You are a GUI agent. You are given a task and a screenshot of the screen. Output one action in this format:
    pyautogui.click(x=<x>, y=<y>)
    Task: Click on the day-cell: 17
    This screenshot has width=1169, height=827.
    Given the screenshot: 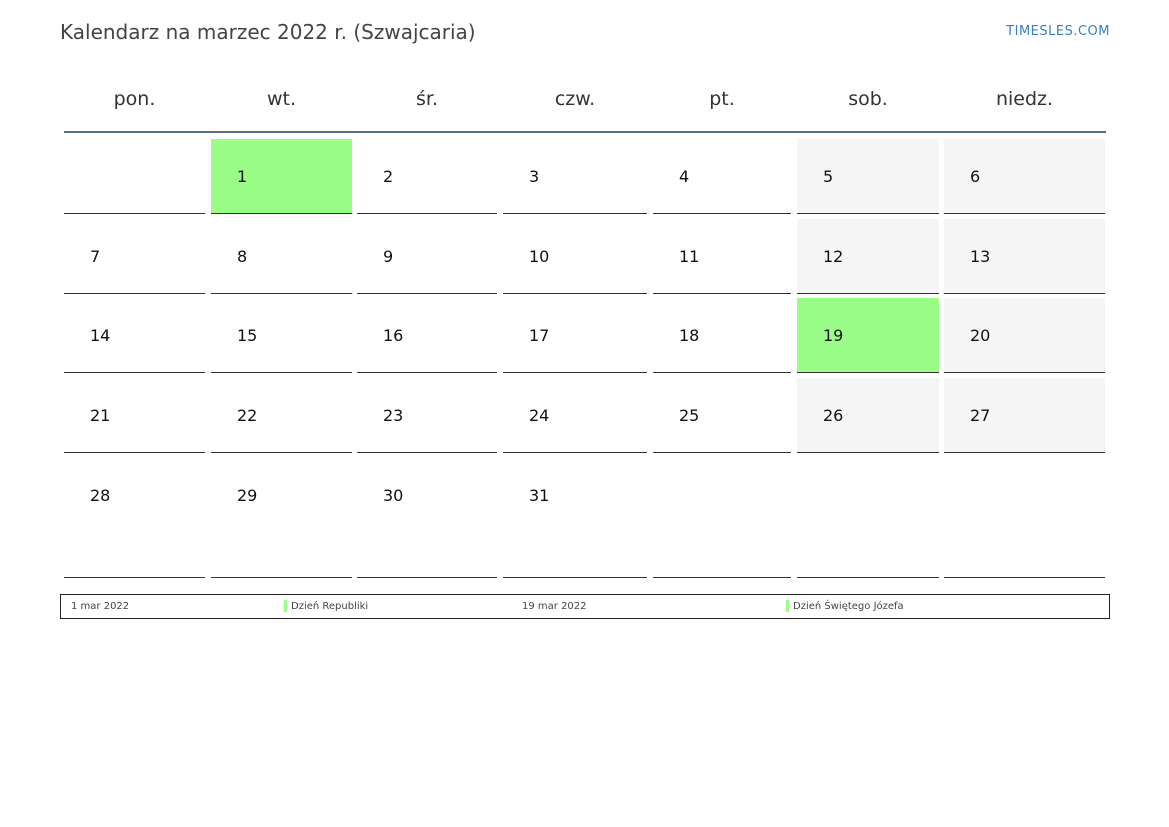 What is the action you would take?
    pyautogui.click(x=575, y=335)
    